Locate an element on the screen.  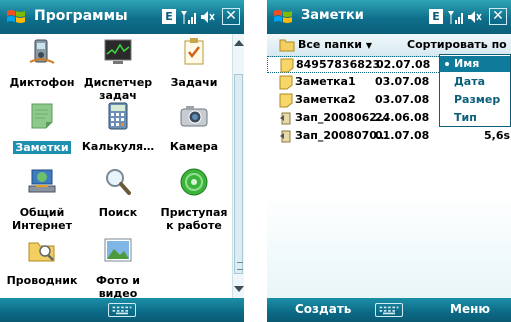
sort-option-date: Дата is located at coordinates (475, 82).